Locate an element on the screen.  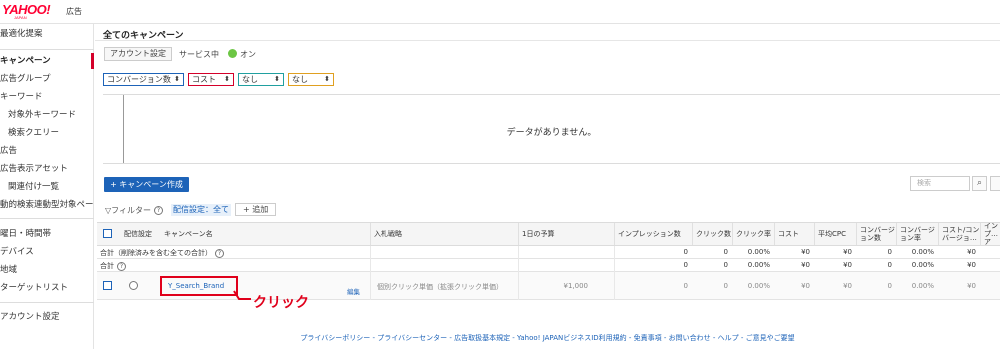
total-all-label-text: 合計（削除済みを含む全ての合計） is located at coordinates (156, 253).